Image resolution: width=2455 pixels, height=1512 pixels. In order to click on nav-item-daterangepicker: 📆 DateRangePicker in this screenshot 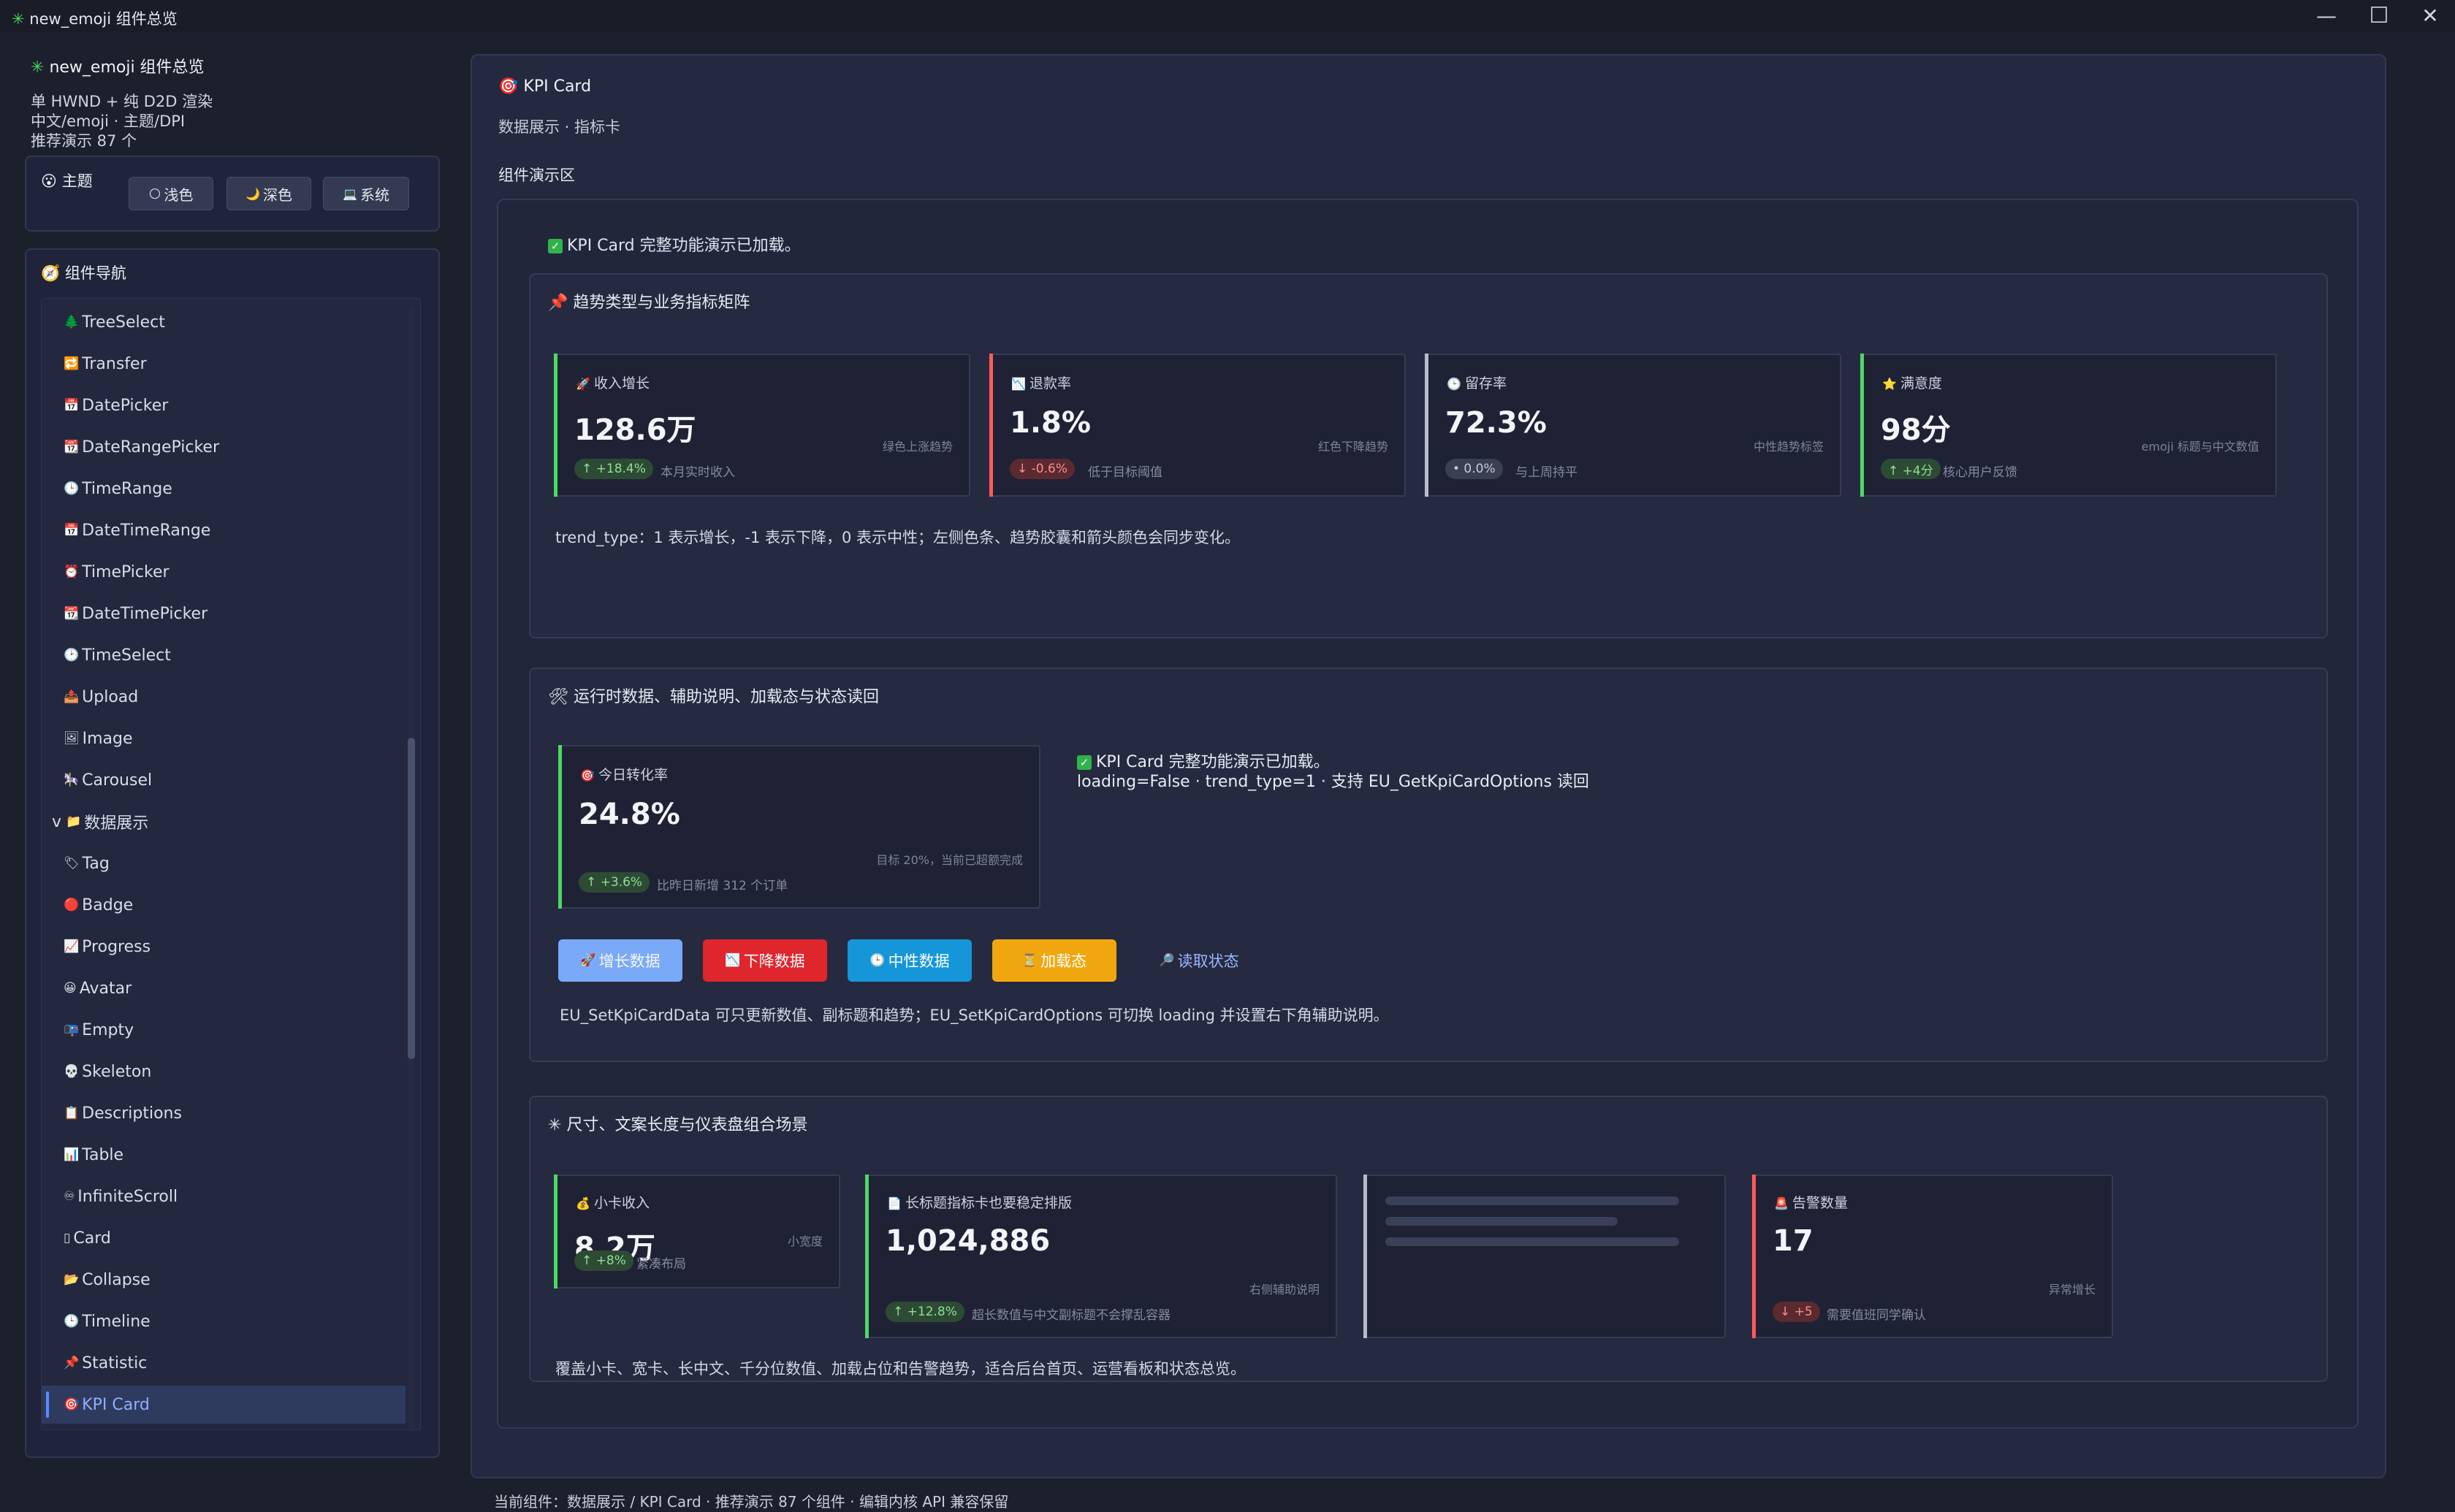, I will do `click(224, 447)`.